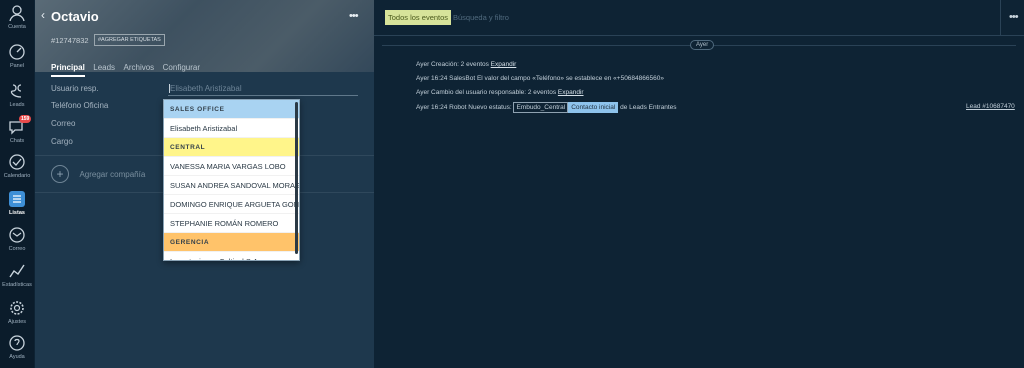 The image size is (1024, 368). I want to click on email-label: Correo, so click(63, 123).